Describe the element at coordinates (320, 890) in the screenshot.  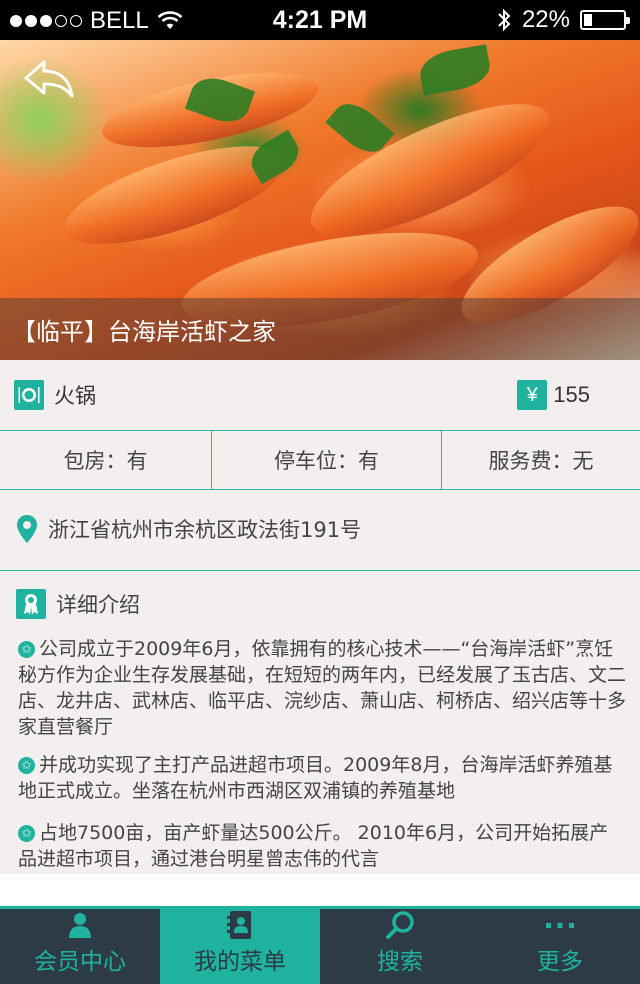
I see `content-bottom-spacer` at that location.